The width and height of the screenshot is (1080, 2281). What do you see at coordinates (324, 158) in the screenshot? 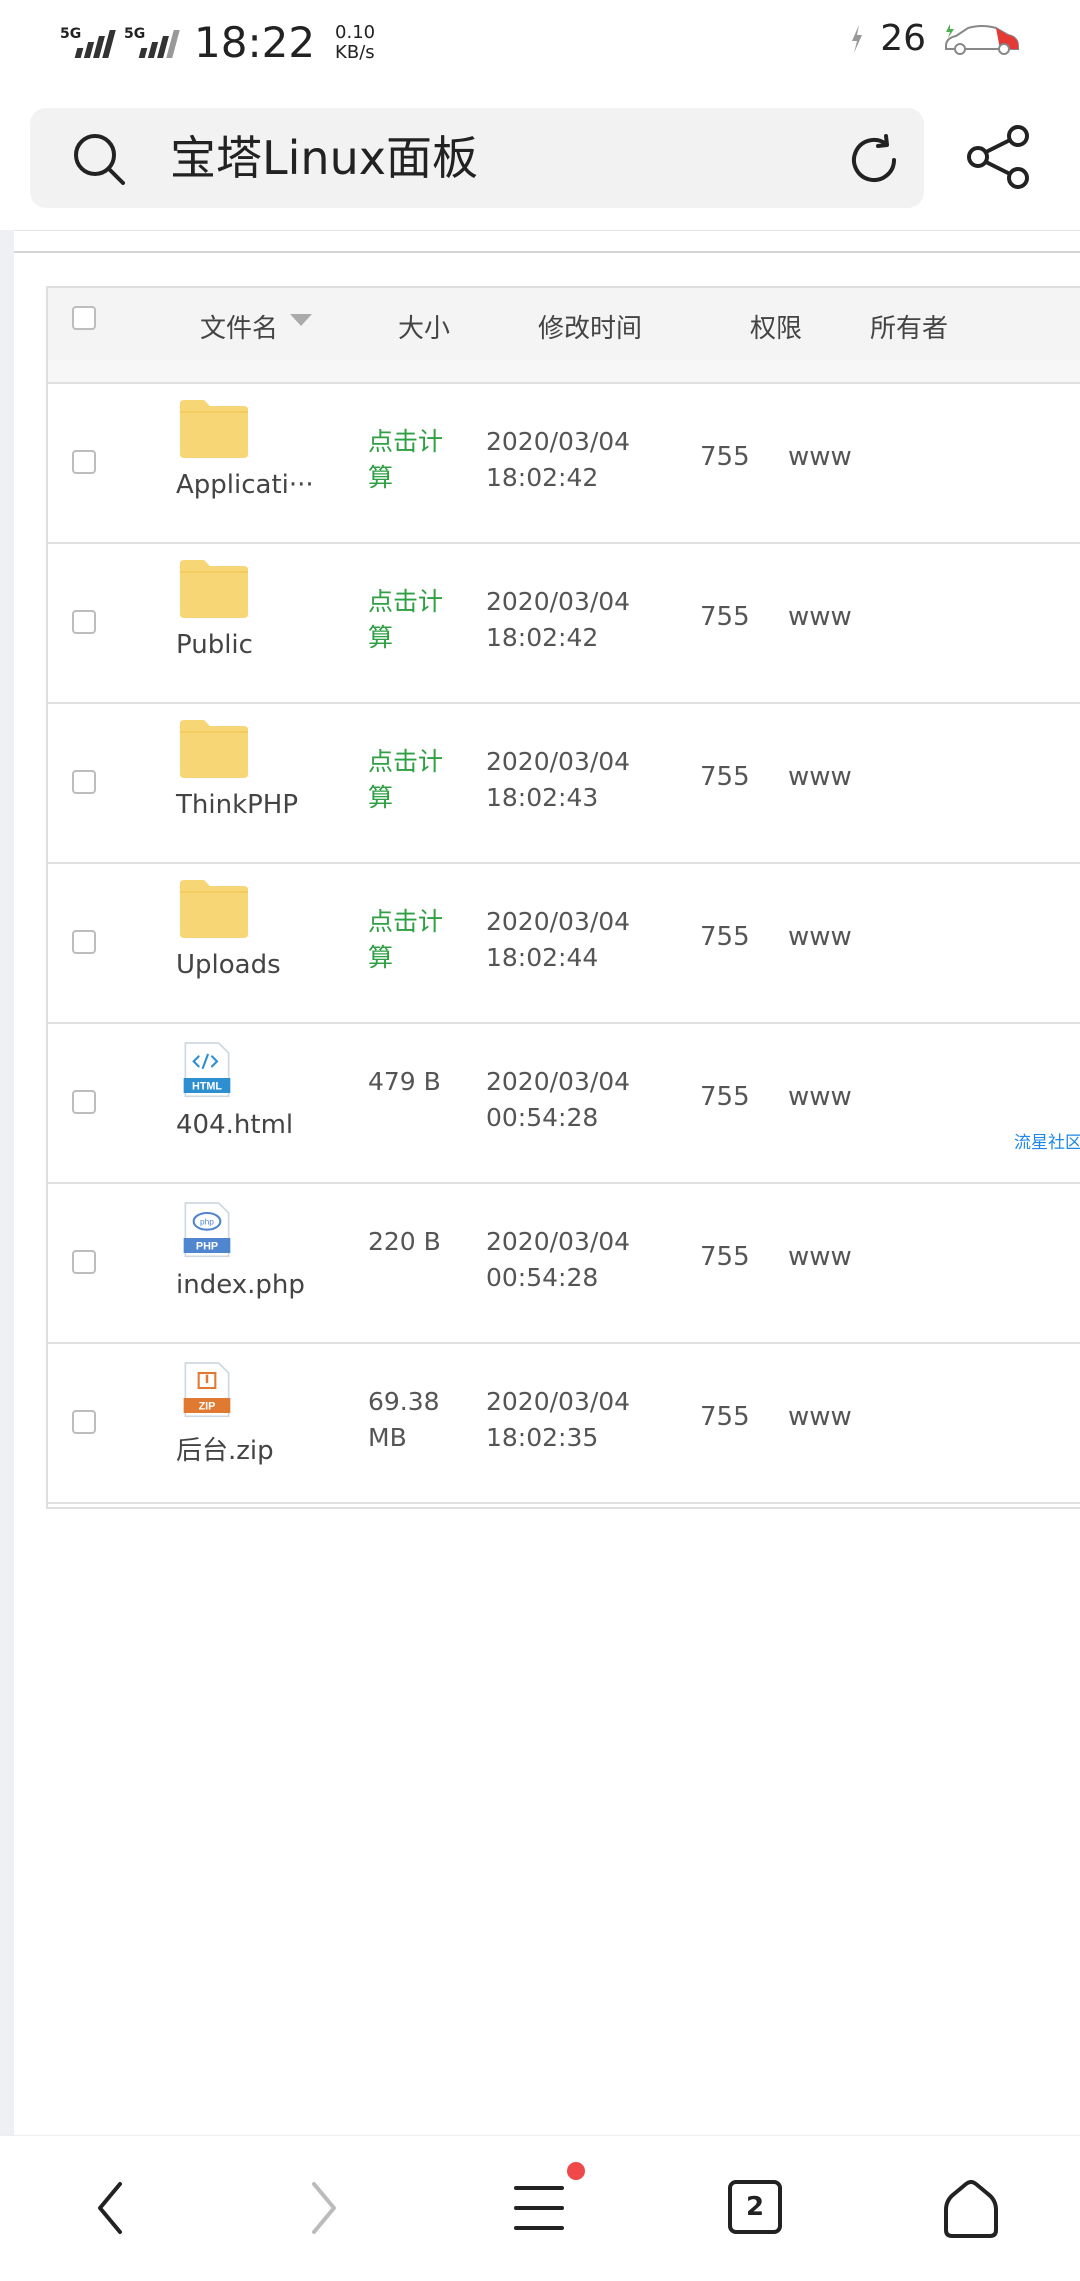
I see `page-title: 宝塔Linux面板` at bounding box center [324, 158].